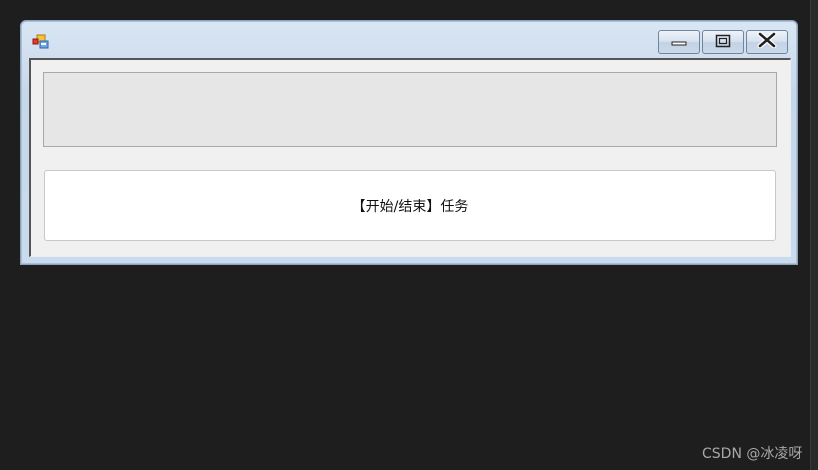 This screenshot has height=470, width=818. Describe the element at coordinates (752, 454) in the screenshot. I see `watermark-text: CSDN @冰凌呀` at that location.